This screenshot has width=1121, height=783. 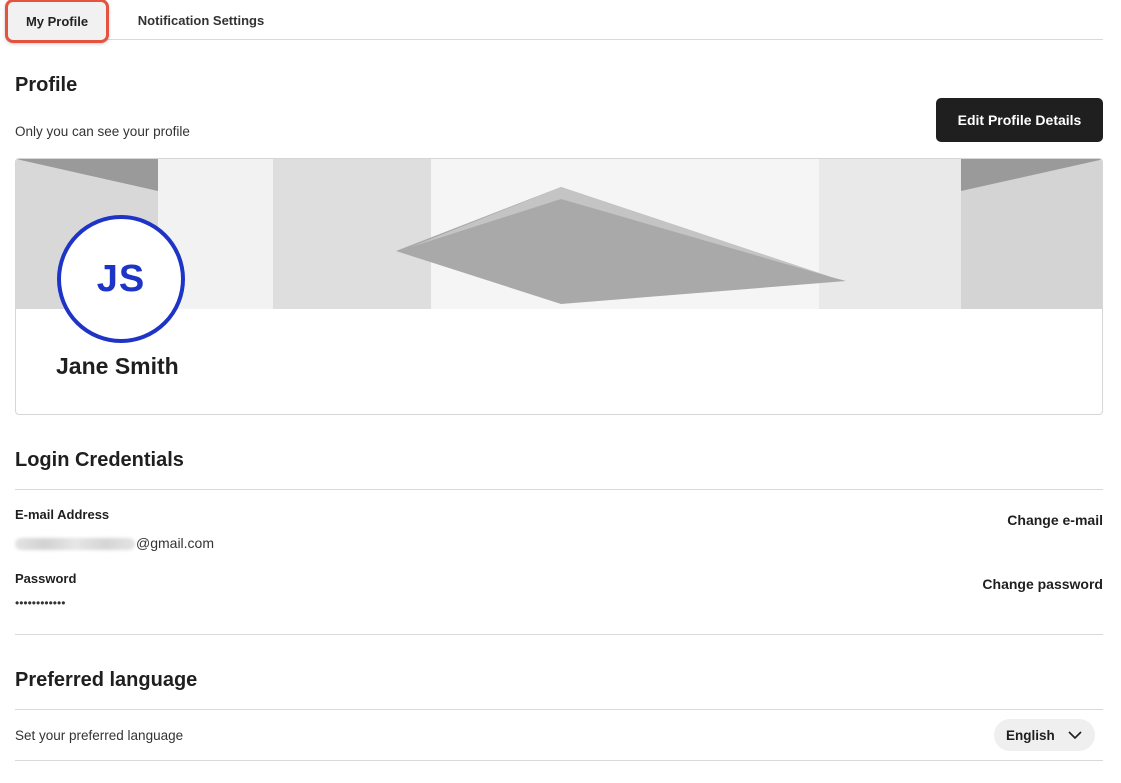 I want to click on password-label: Password, so click(x=46, y=578).